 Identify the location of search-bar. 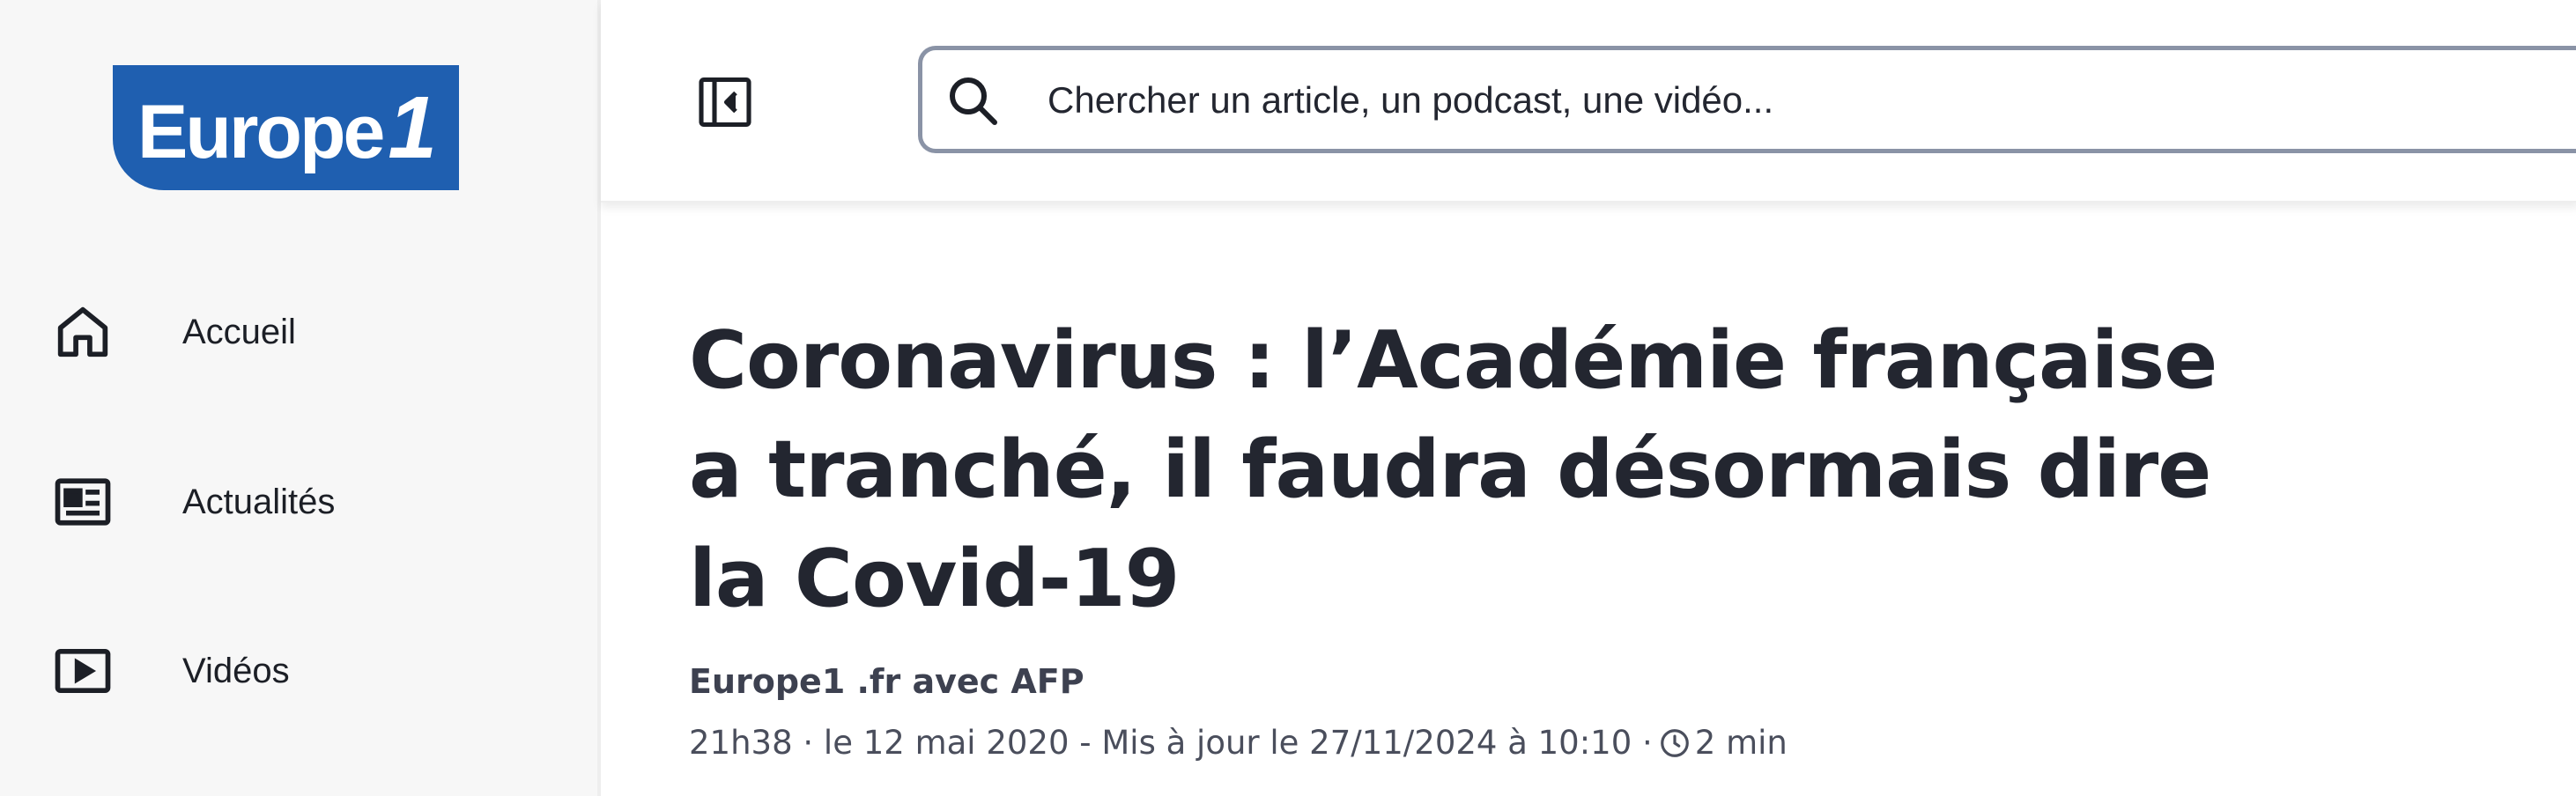
(1747, 99).